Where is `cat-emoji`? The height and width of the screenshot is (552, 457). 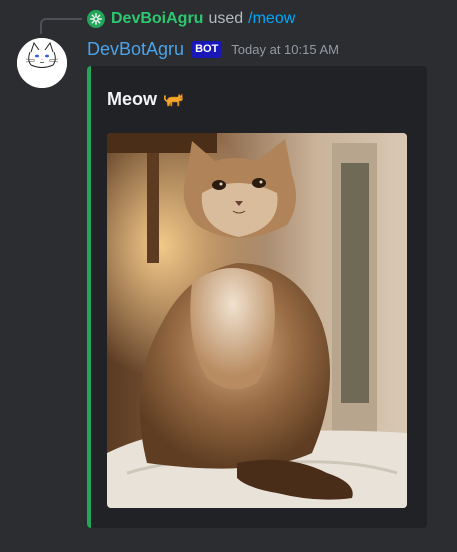 cat-emoji is located at coordinates (173, 100).